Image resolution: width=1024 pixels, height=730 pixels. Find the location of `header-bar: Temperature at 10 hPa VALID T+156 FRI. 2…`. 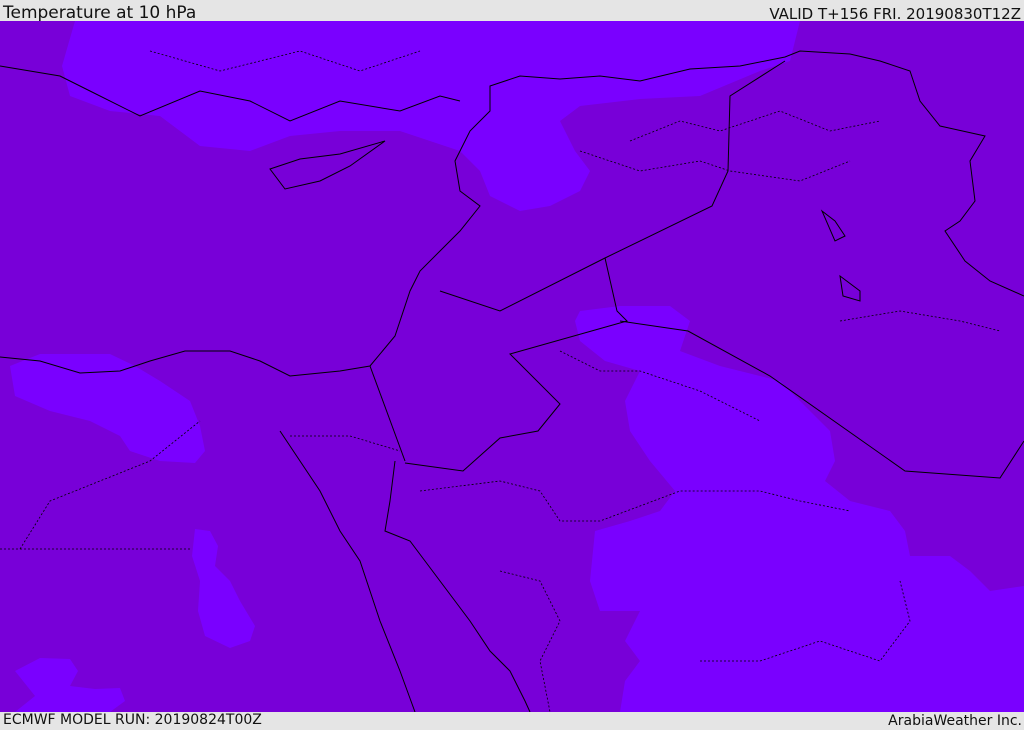

header-bar: Temperature at 10 hPa VALID T+156 FRI. 2… is located at coordinates (512, 11).